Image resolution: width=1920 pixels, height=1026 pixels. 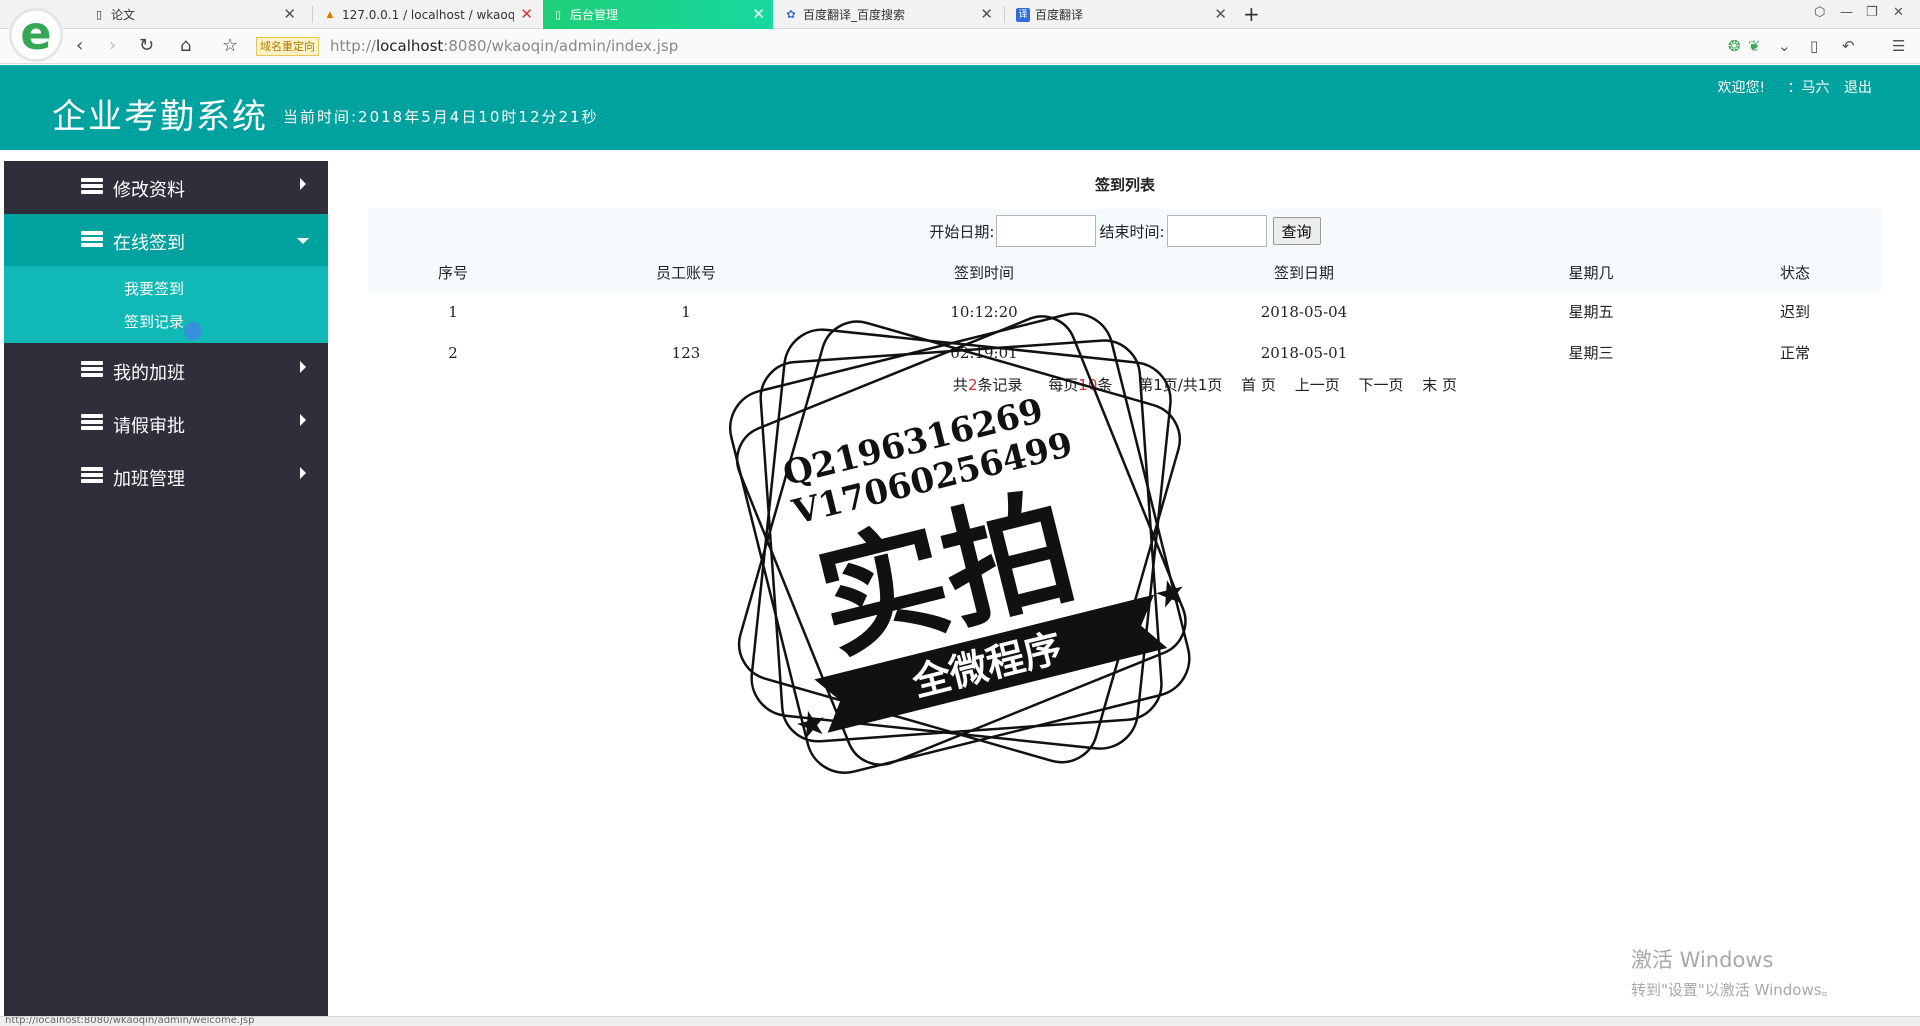 What do you see at coordinates (154, 288) in the screenshot?
I see `submenu-item-do-signin: 我要签到` at bounding box center [154, 288].